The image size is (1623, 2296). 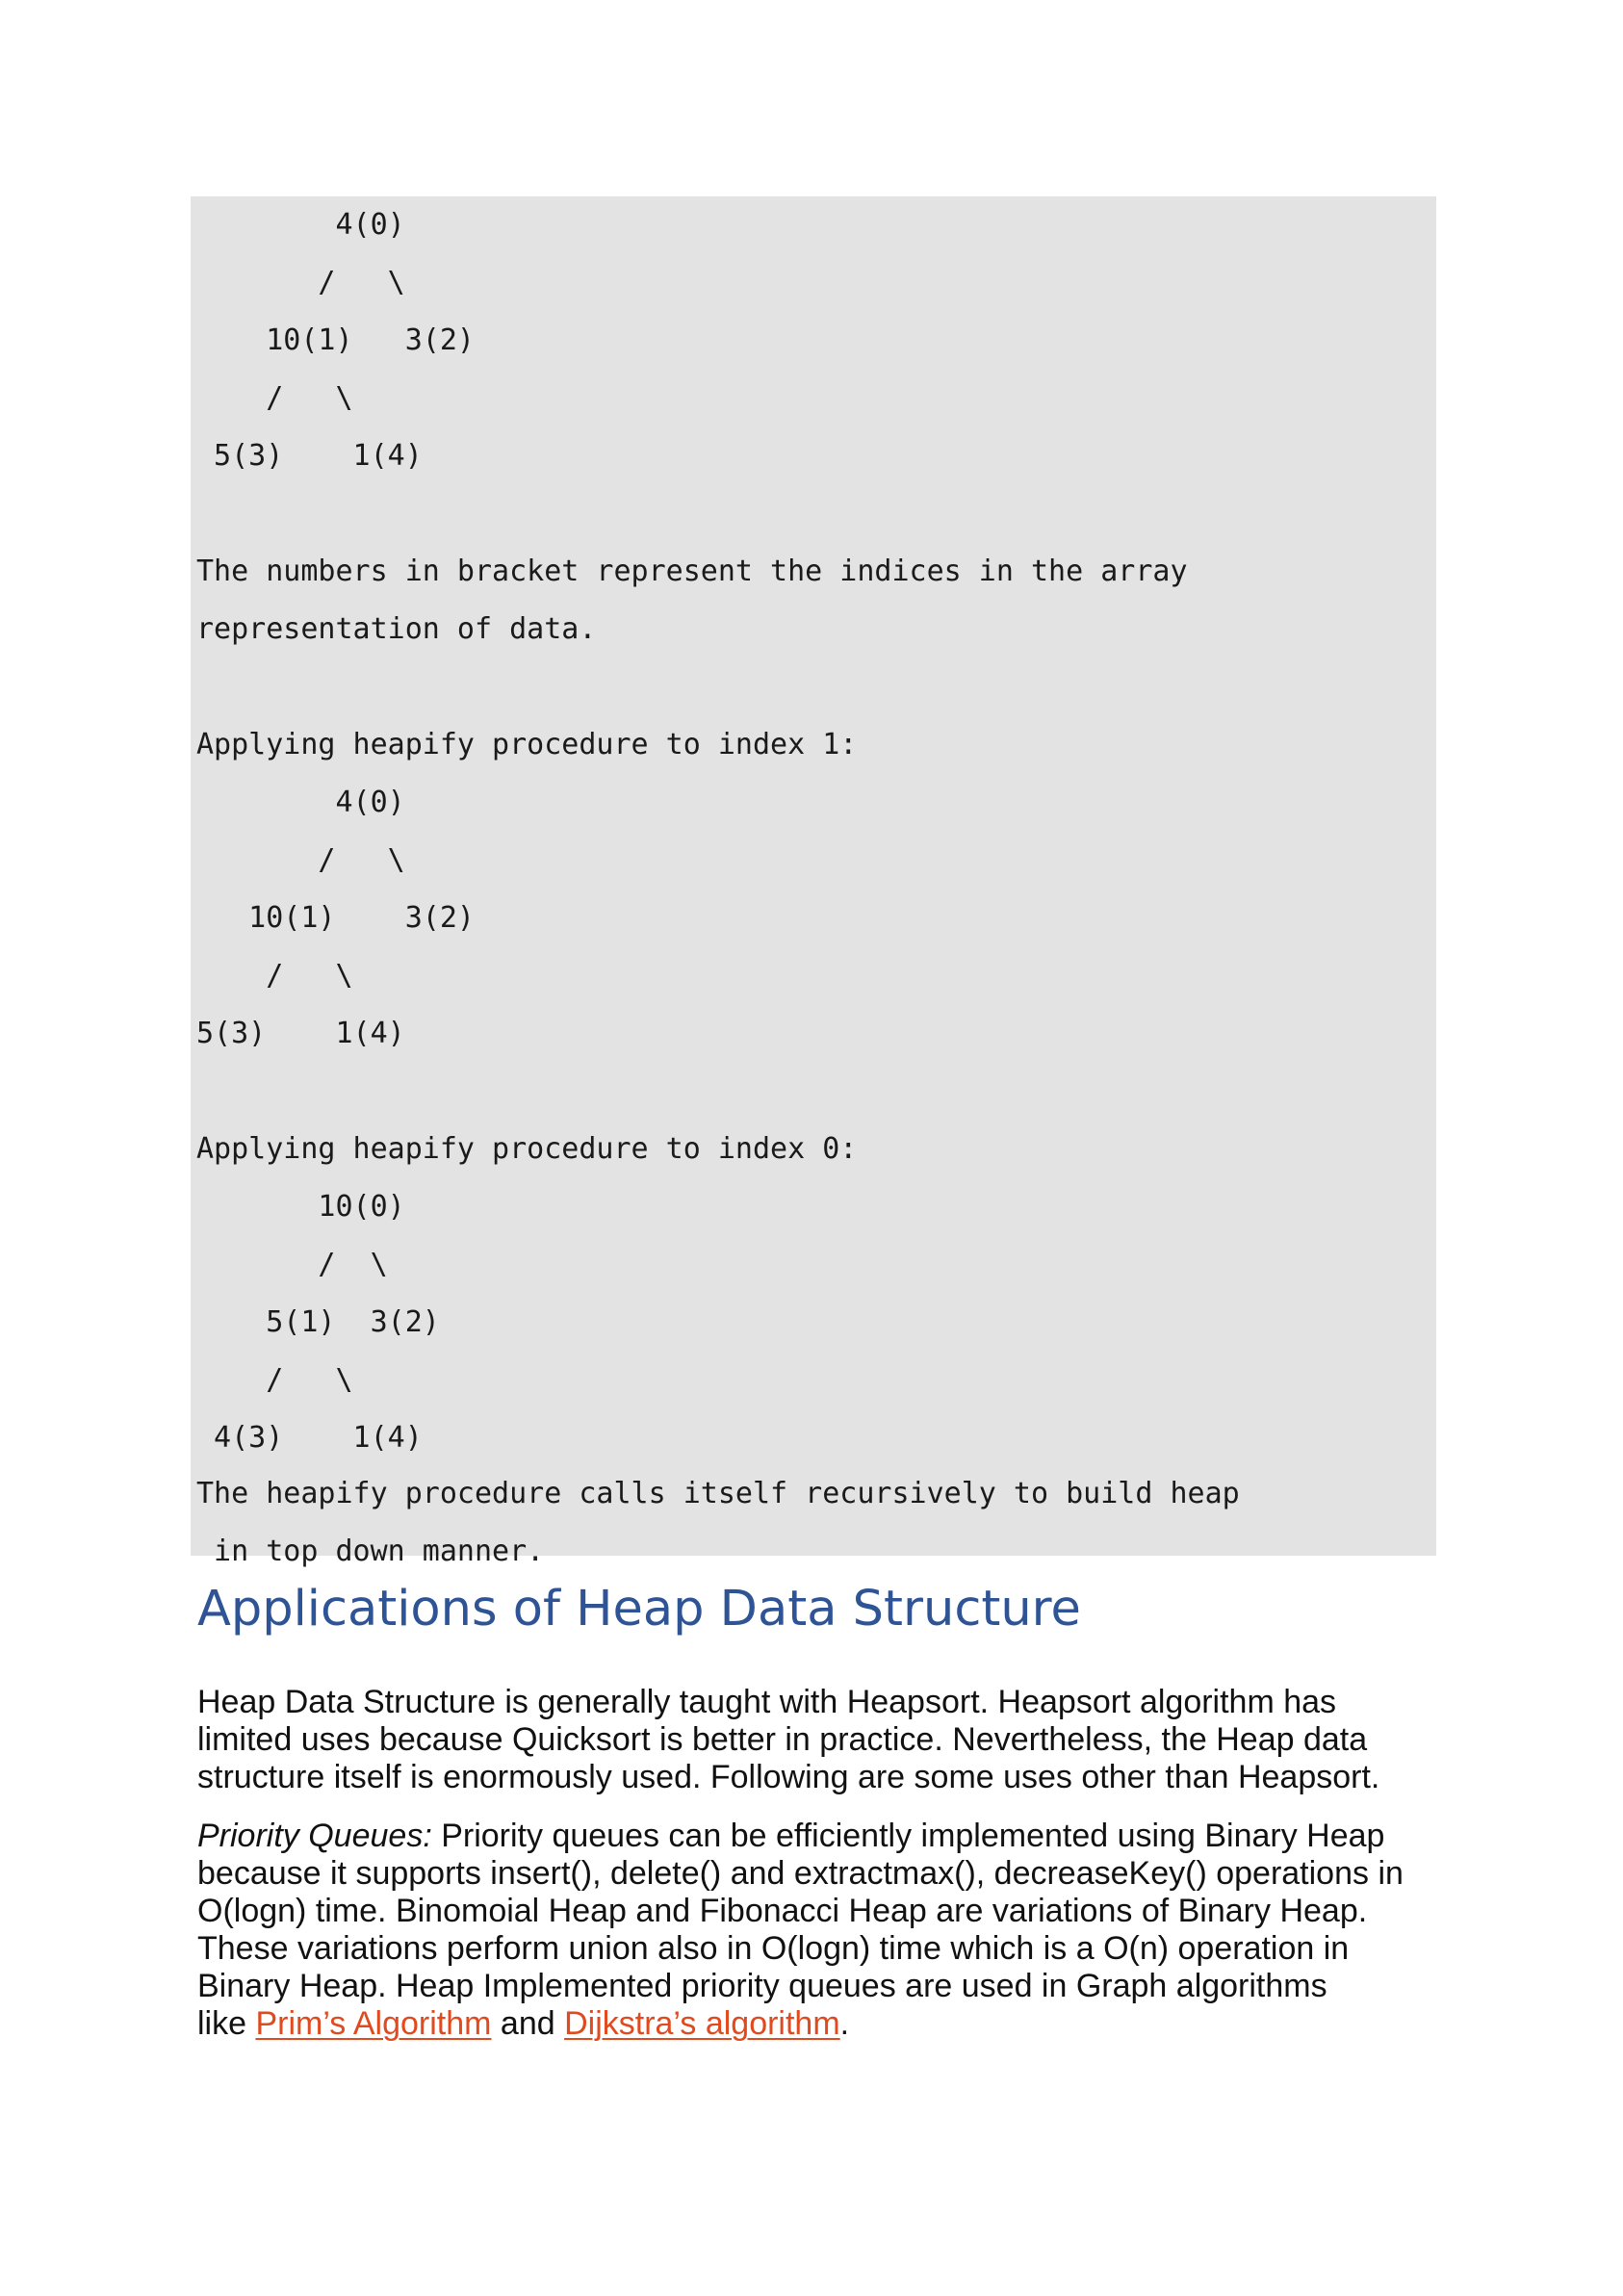 I want to click on section-heading: Applications of Heap Data Structure, so click(x=639, y=1609).